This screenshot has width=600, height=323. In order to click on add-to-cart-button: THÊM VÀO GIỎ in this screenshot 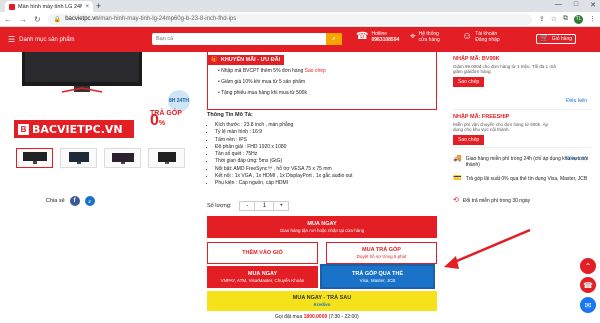, I will do `click(262, 253)`.